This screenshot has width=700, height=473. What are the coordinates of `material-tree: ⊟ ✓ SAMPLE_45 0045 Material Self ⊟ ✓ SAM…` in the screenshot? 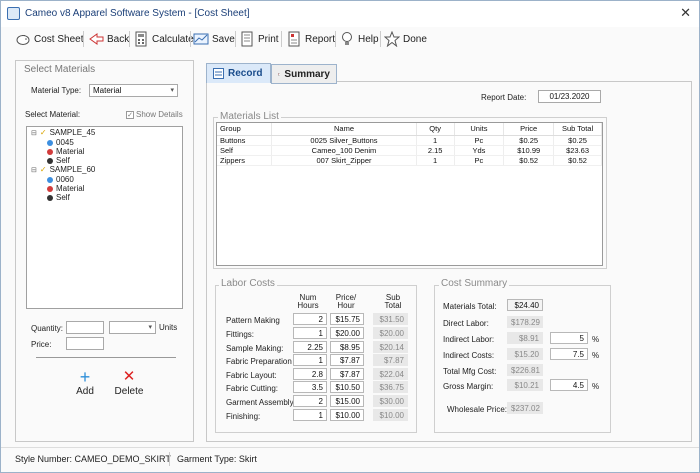 It's located at (104, 217).